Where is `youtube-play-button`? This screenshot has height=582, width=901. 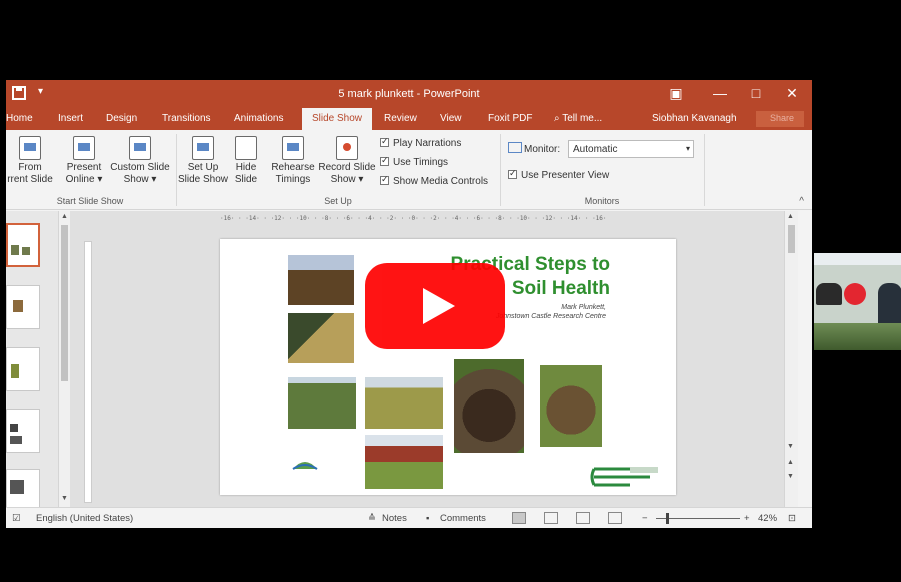
youtube-play-button is located at coordinates (435, 306).